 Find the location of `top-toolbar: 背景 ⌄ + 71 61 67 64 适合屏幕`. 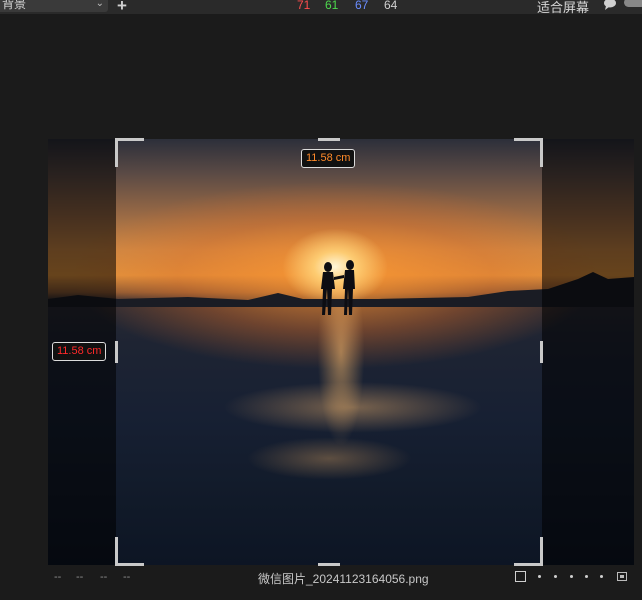

top-toolbar: 背景 ⌄ + 71 61 67 64 适合屏幕 is located at coordinates (321, 8).